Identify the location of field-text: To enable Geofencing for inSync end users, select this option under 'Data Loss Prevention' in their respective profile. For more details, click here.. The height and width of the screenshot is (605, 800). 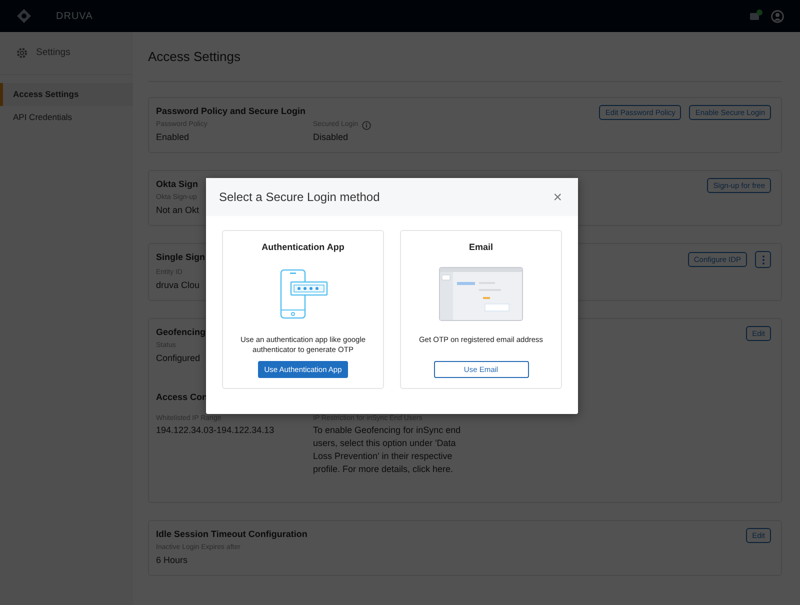
(387, 450).